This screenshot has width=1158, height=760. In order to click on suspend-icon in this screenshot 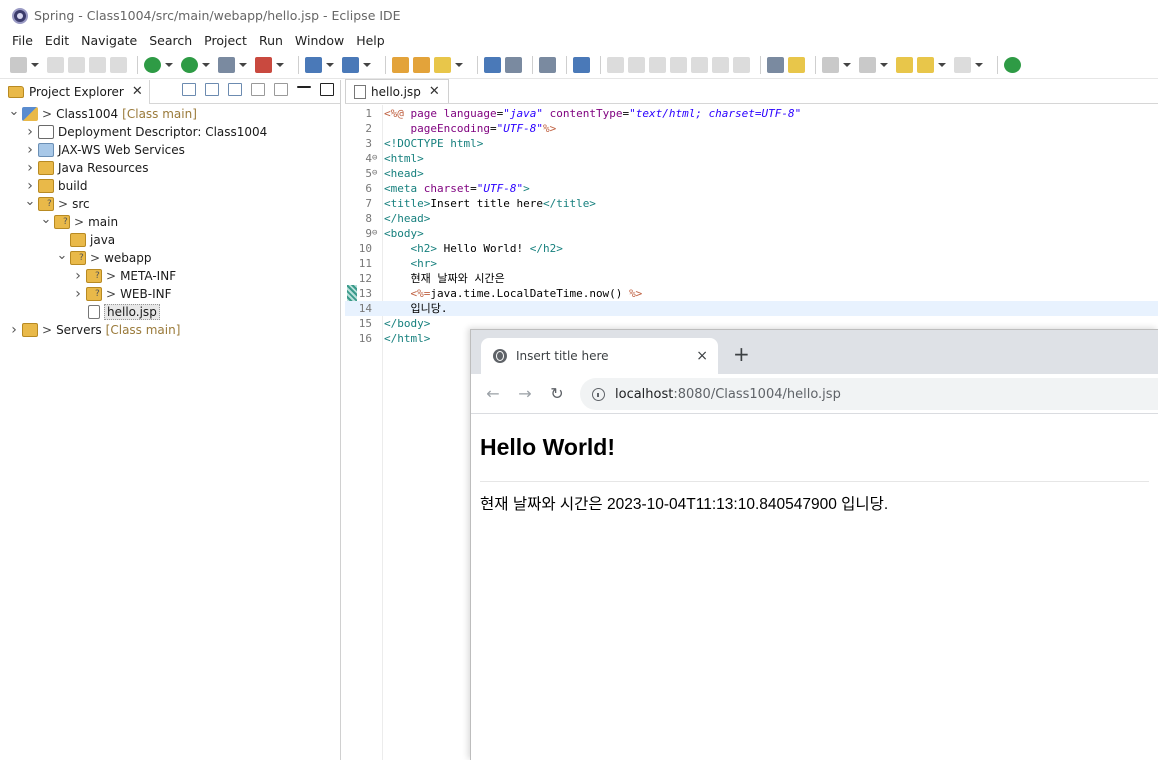, I will do `click(636, 64)`.